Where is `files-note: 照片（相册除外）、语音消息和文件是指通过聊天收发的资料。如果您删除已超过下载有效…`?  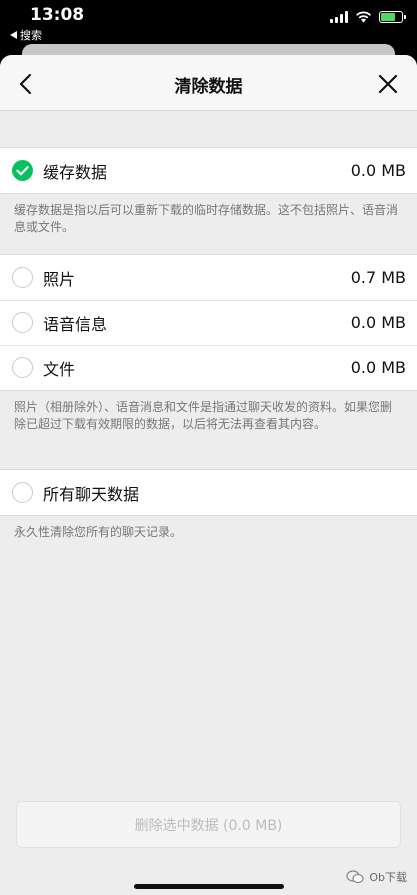 files-note: 照片（相册除外）、语音消息和文件是指通过聊天收发的资料。如果您删除已超过下载有效… is located at coordinates (203, 415).